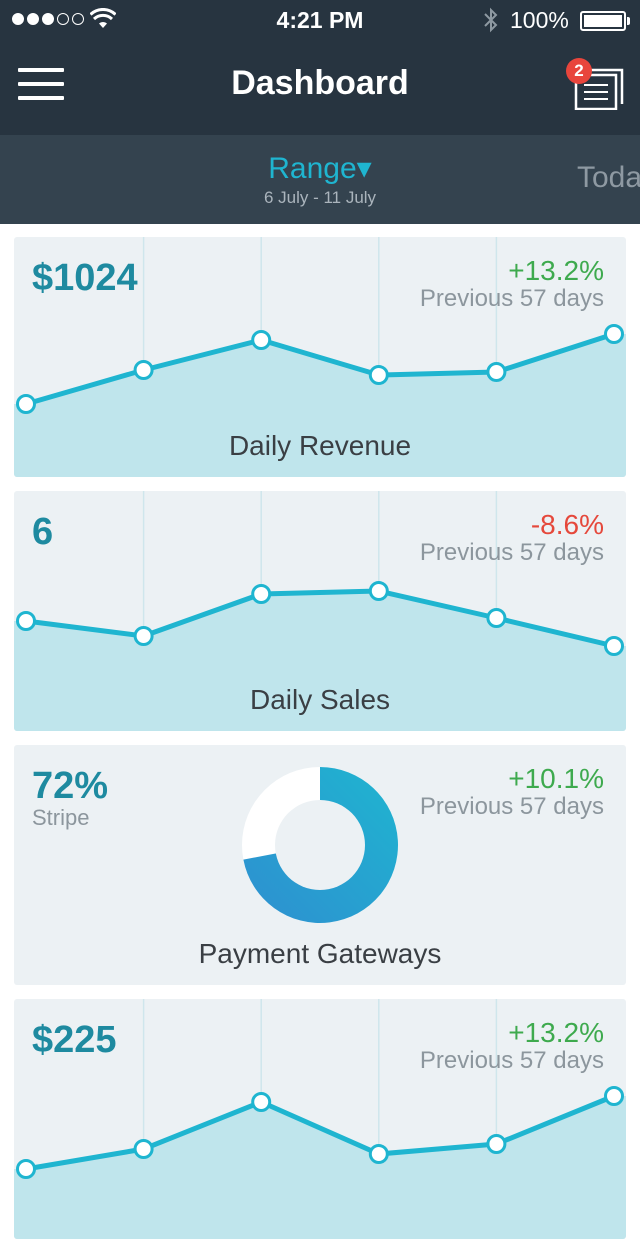 This screenshot has height=1239, width=640. What do you see at coordinates (511, 298) in the screenshot?
I see `revenue-period: Previous 57 days` at bounding box center [511, 298].